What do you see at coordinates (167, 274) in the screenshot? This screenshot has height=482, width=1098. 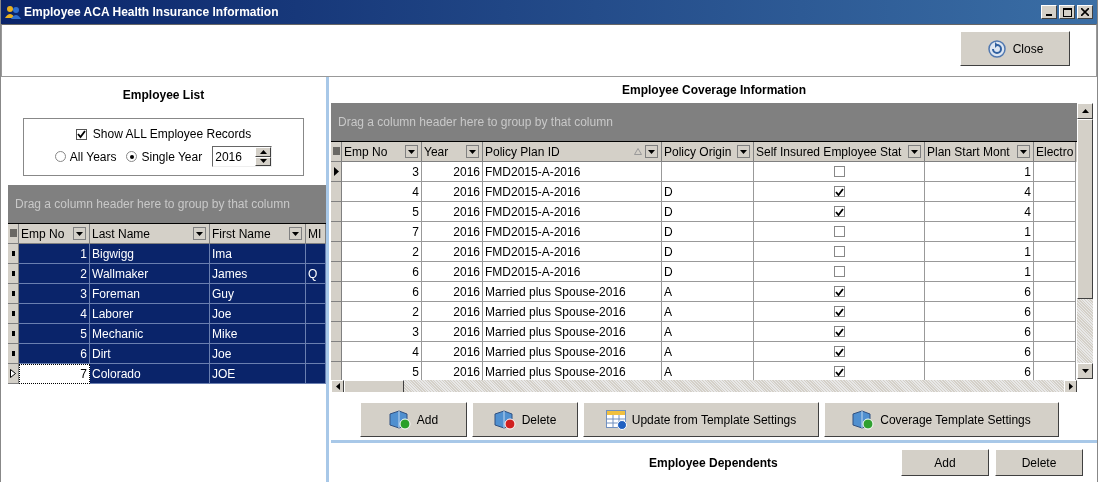 I see `table-row: 2 Wallmaker James Q` at bounding box center [167, 274].